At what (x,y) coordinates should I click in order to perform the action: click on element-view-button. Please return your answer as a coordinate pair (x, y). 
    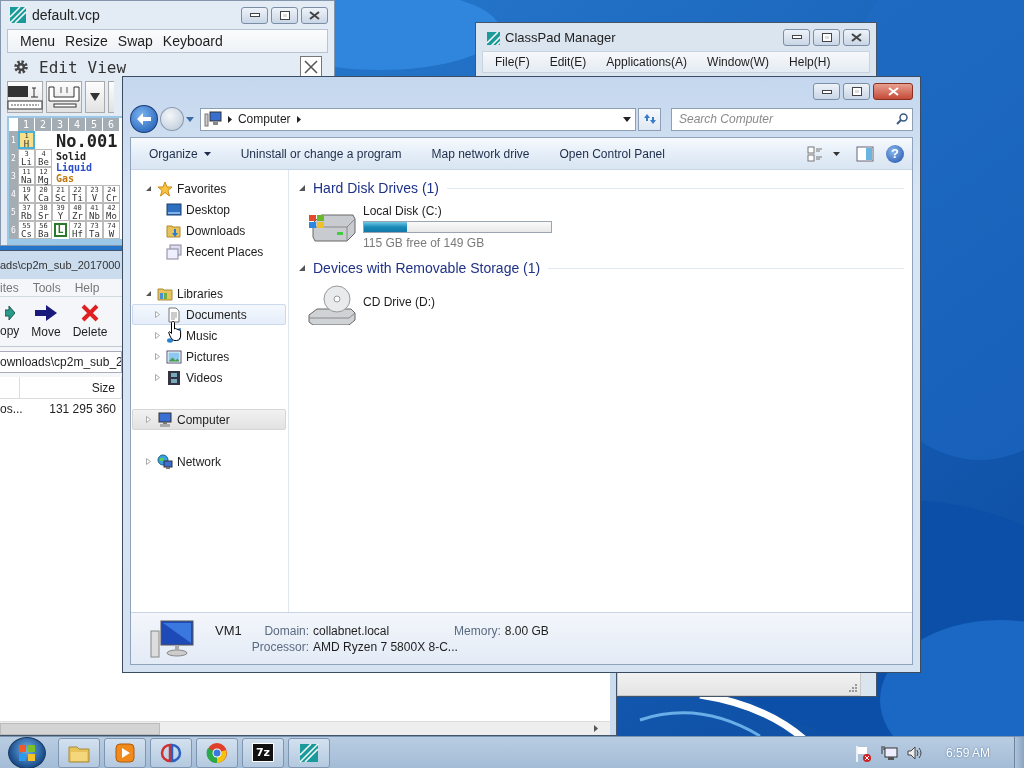
    Looking at the image, I should click on (25, 97).